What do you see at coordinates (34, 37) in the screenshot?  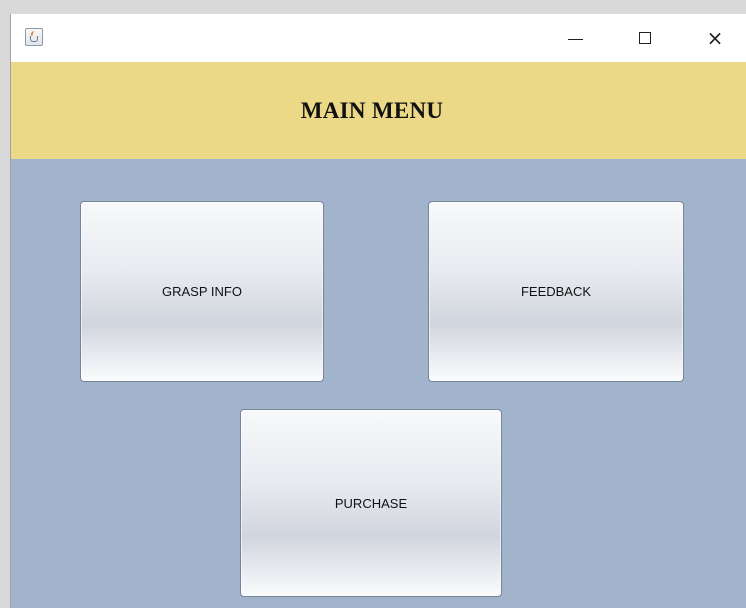 I see `java-cup-icon` at bounding box center [34, 37].